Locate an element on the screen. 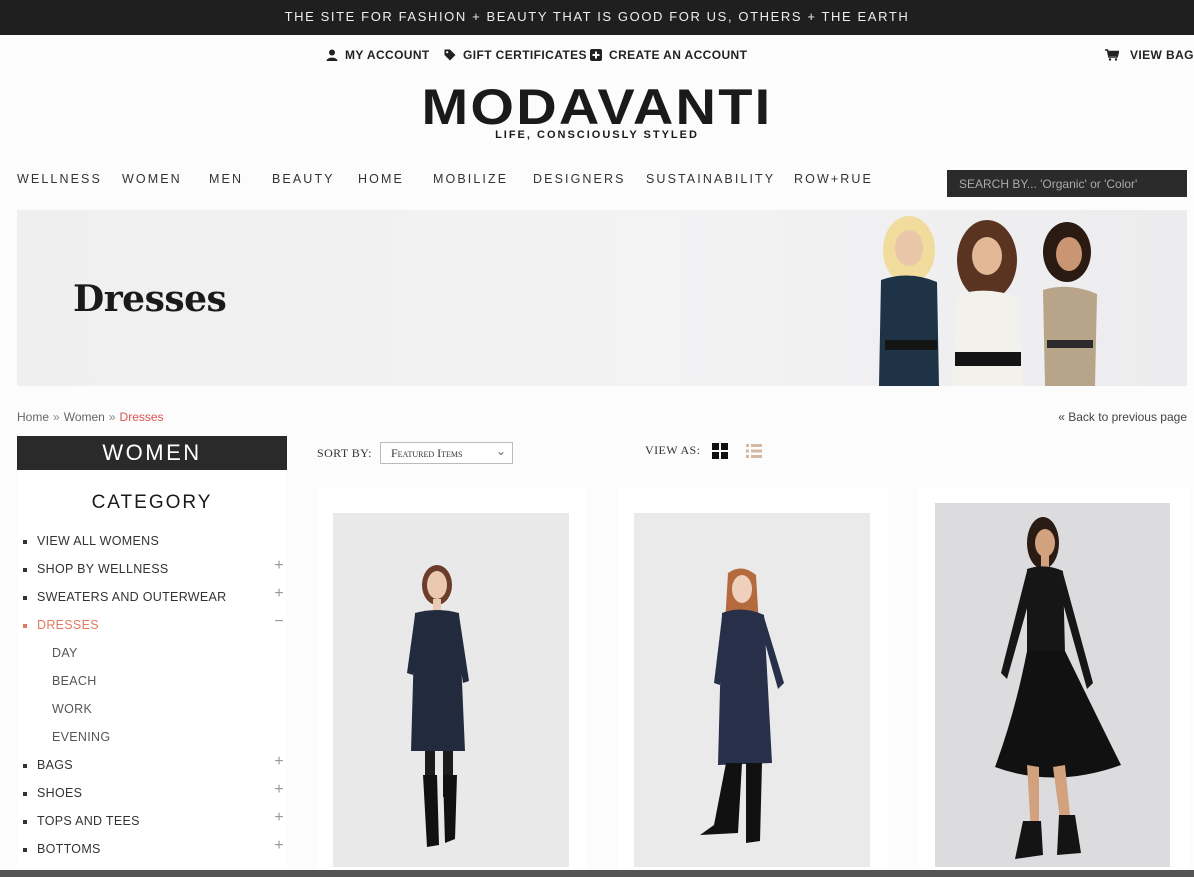  category-label: SHOP BY WELLNESS is located at coordinates (103, 569).